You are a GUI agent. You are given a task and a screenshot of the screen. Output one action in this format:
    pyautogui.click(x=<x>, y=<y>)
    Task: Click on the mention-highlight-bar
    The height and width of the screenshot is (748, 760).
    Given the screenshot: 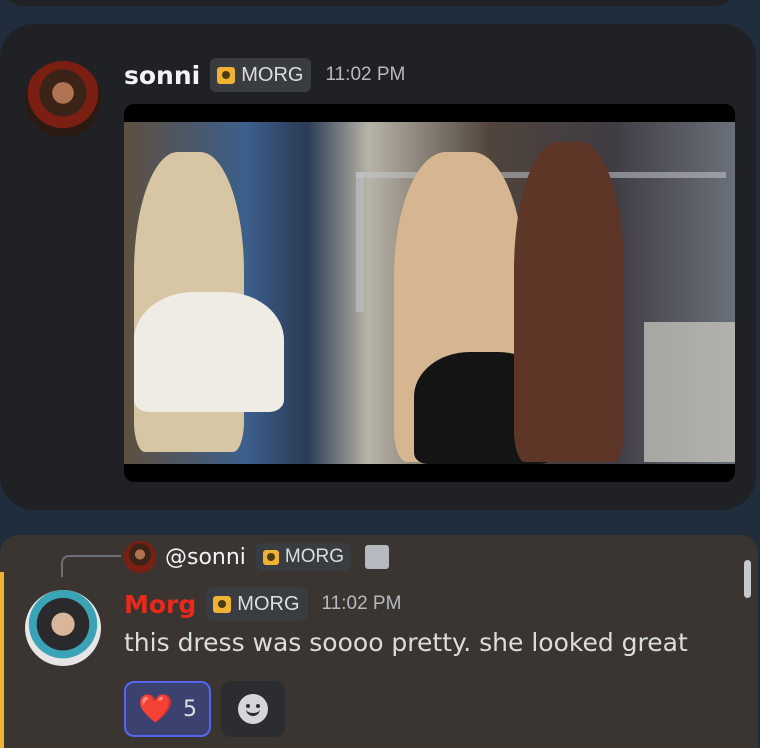 What is the action you would take?
    pyautogui.click(x=2, y=660)
    